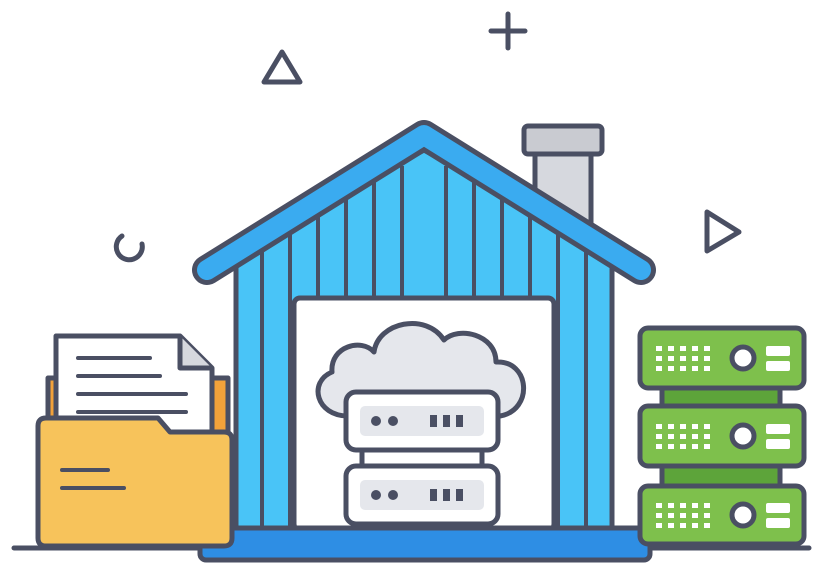  I want to click on server-rack-icon, so click(722, 436).